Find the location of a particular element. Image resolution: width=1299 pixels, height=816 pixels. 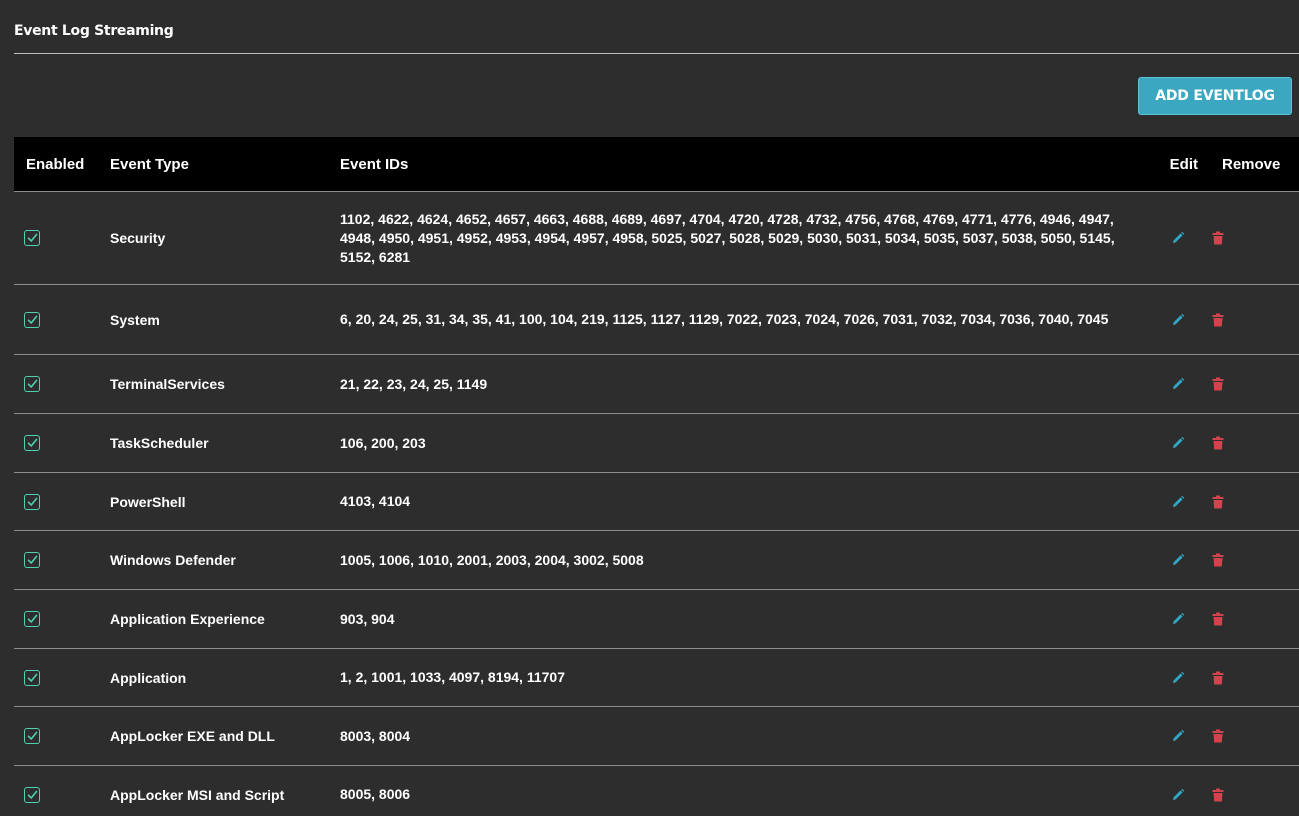

table-row: Application Experience 903, 904 is located at coordinates (656, 618).